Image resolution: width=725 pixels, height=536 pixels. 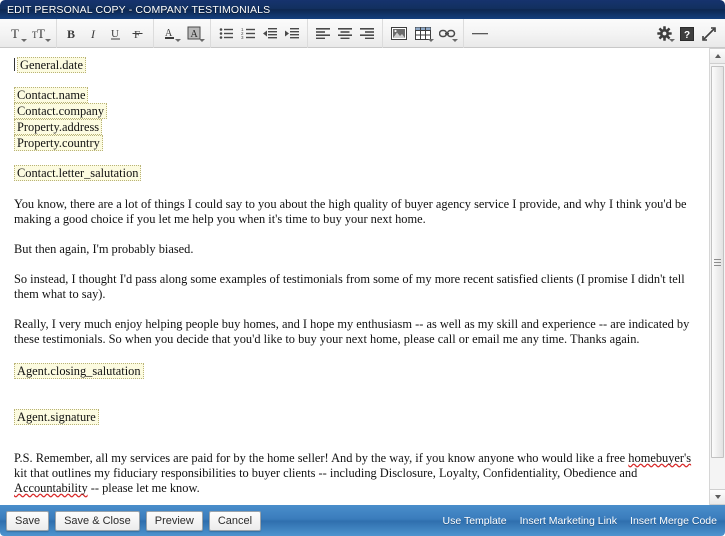 I want to click on align-center-button, so click(x=345, y=33).